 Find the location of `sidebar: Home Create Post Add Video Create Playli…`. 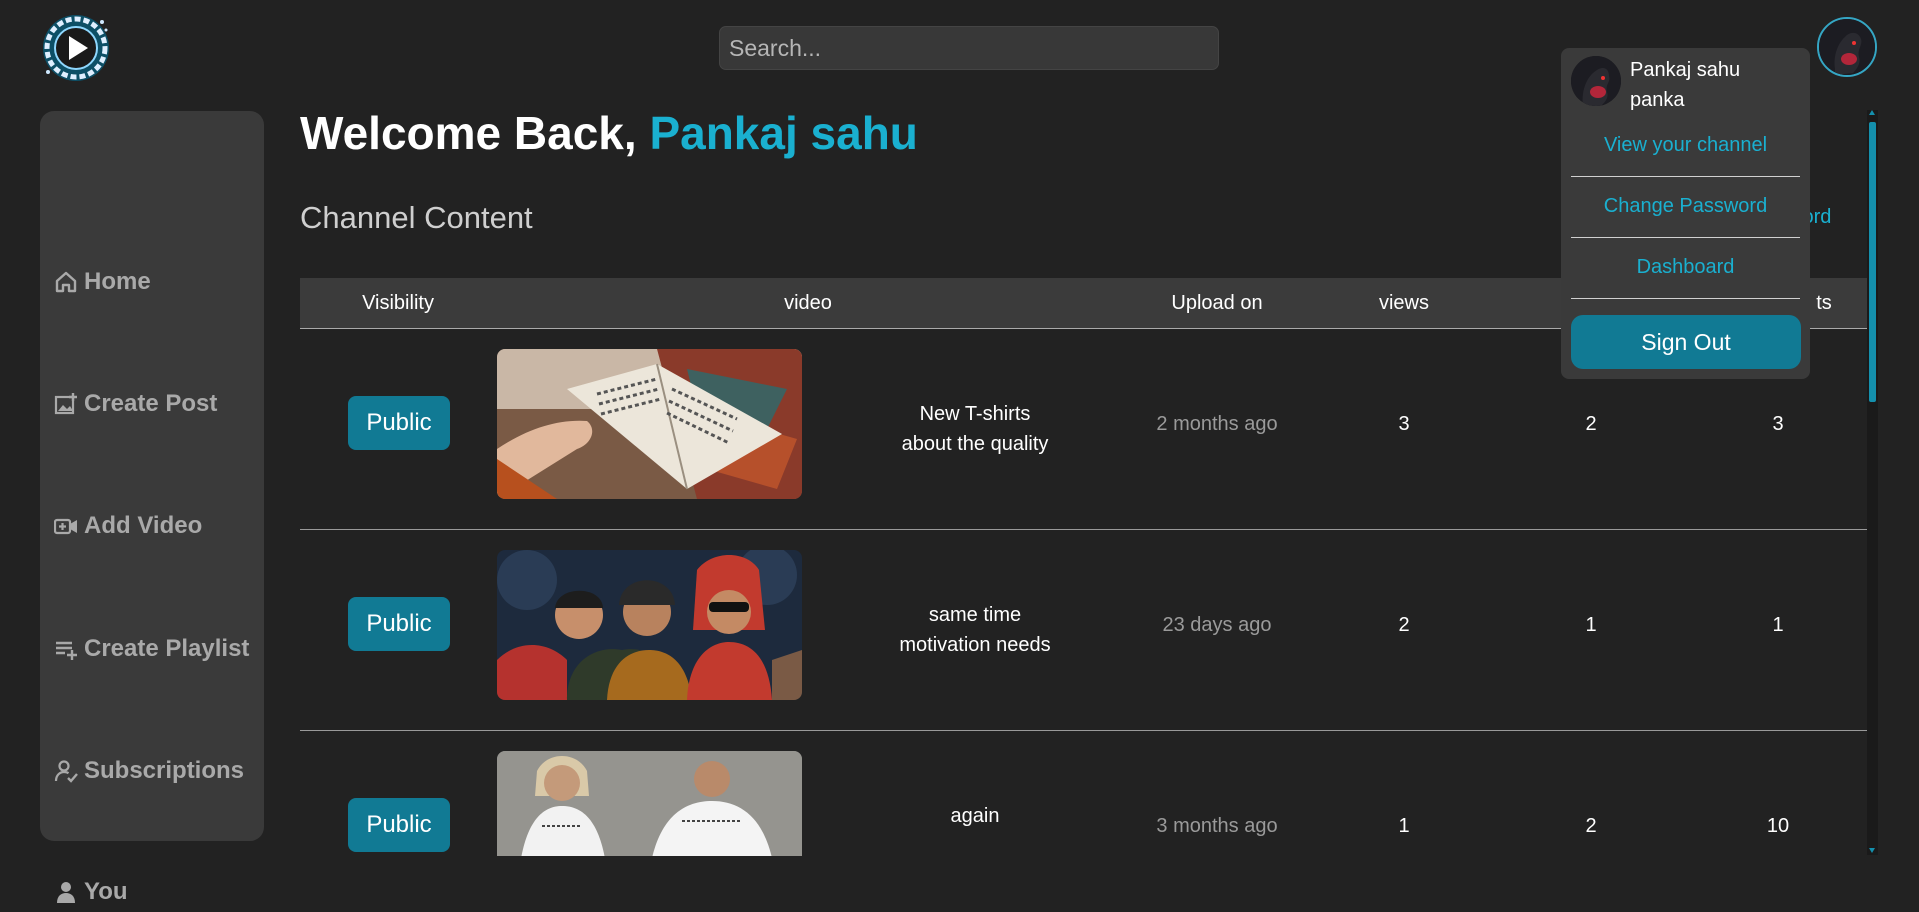

sidebar: Home Create Post Add Video Create Playli… is located at coordinates (152, 508).